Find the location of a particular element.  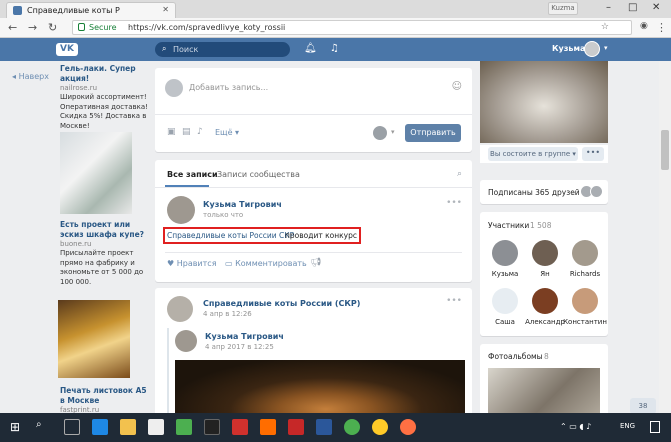

minimize-icon: – is located at coordinates (608, 7).